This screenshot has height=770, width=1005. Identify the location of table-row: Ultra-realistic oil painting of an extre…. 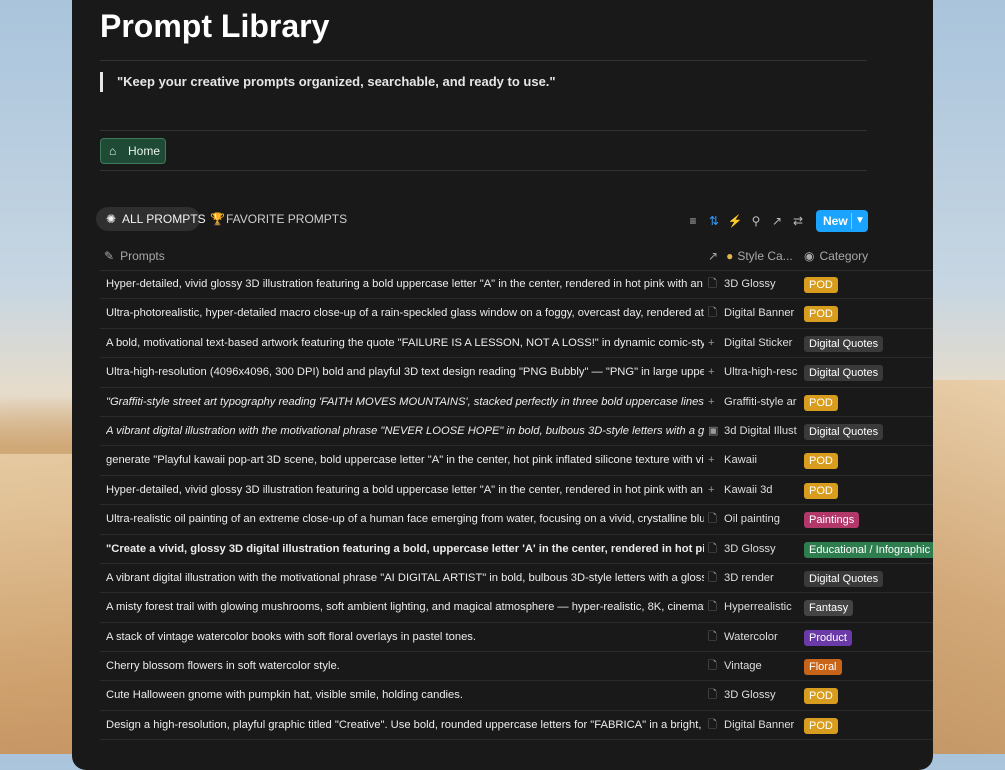
(516, 520).